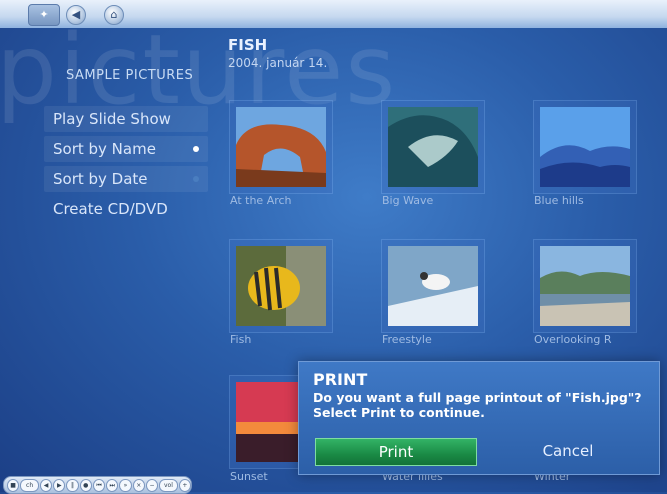  What do you see at coordinates (248, 45) in the screenshot?
I see `folder-title: FISH` at bounding box center [248, 45].